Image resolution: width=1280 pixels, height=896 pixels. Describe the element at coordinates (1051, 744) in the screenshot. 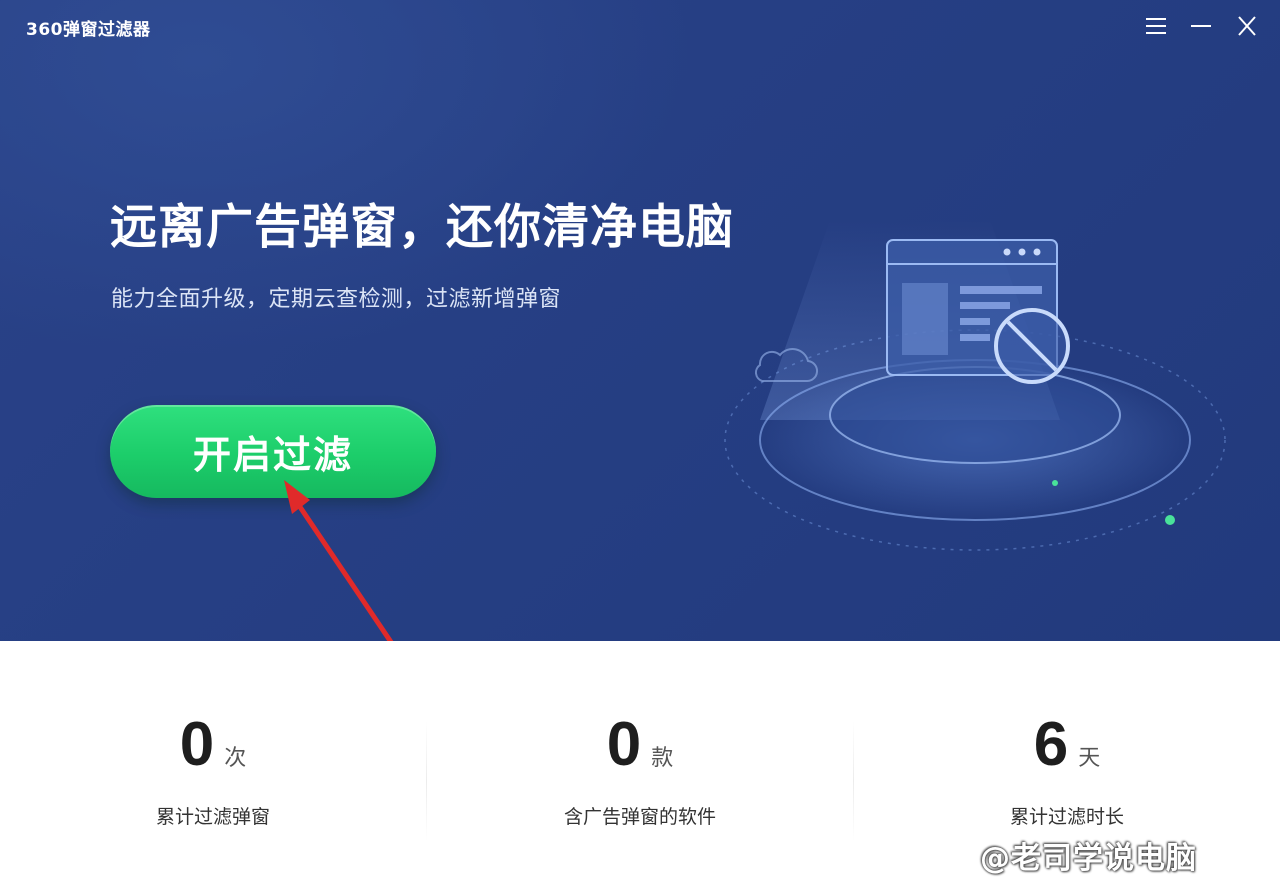

I see `stat-value: 6` at that location.